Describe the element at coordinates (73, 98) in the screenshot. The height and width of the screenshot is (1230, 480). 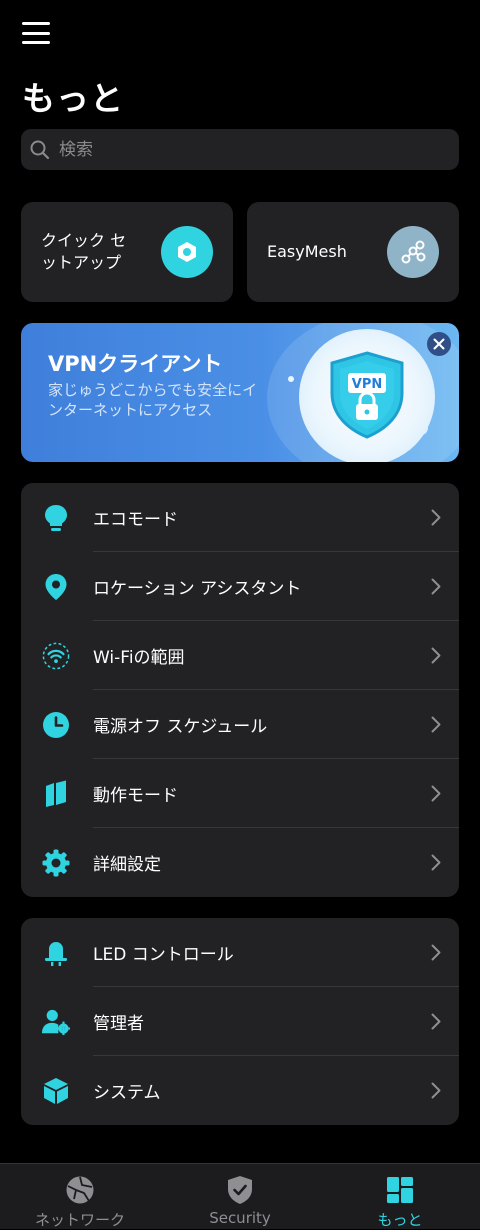
I see `page-title: もっと` at that location.